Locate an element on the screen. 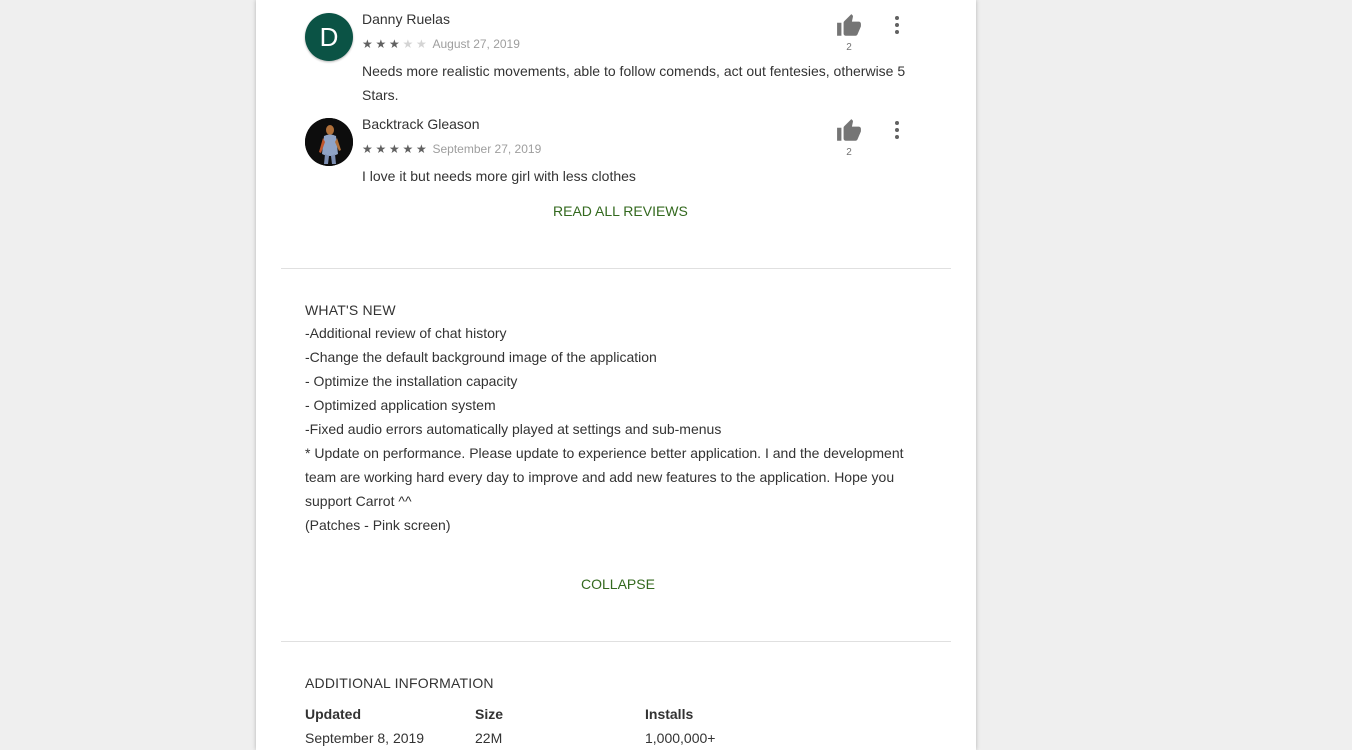 The height and width of the screenshot is (750, 1352). info-label: Size is located at coordinates (489, 714).